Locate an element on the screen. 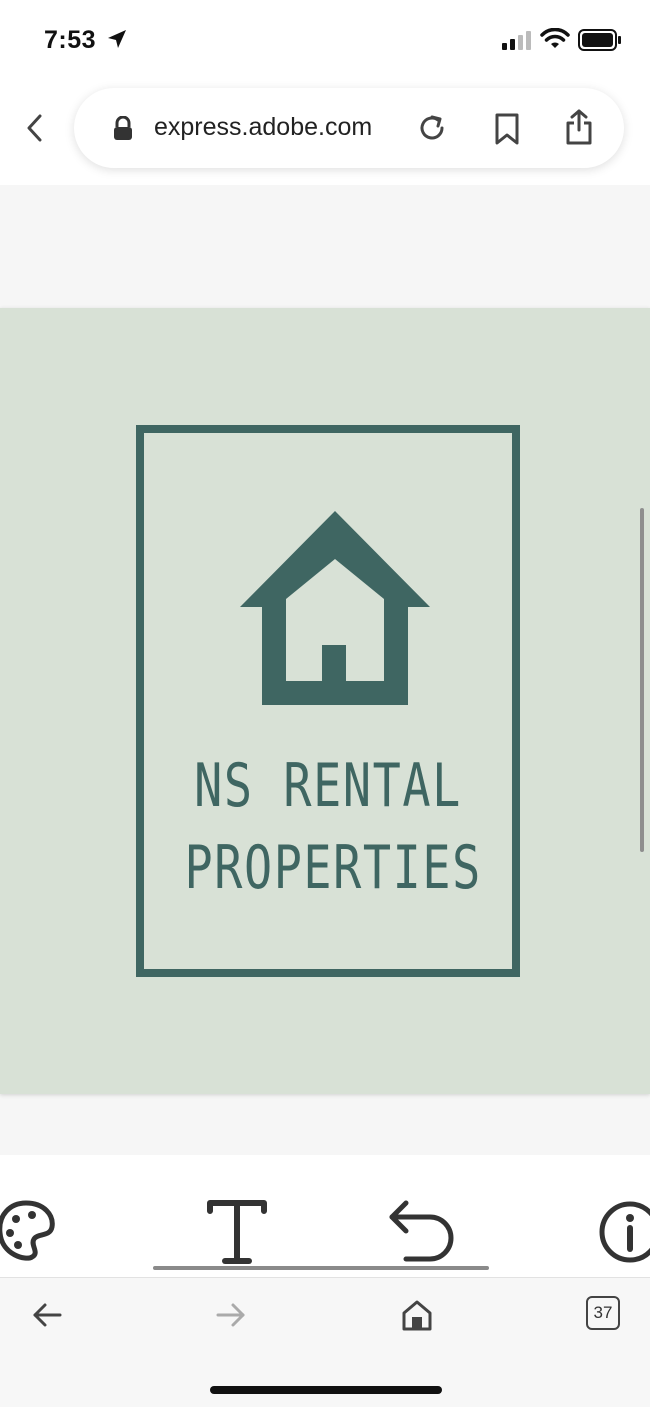  browser-bottom-bar: 37 is located at coordinates (325, 1342).